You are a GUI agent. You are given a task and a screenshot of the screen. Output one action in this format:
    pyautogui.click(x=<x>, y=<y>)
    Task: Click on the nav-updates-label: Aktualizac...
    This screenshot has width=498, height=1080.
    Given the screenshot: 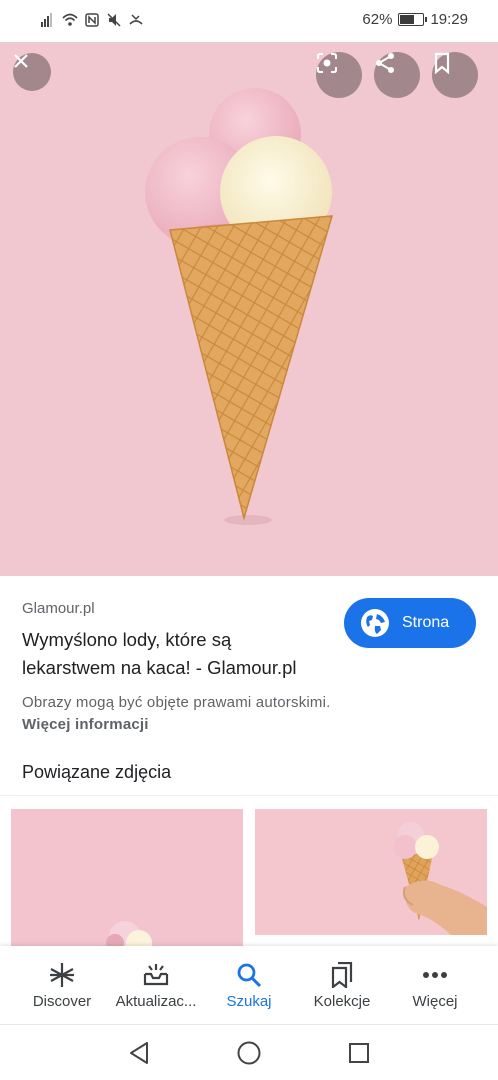 What is the action you would take?
    pyautogui.click(x=156, y=1001)
    